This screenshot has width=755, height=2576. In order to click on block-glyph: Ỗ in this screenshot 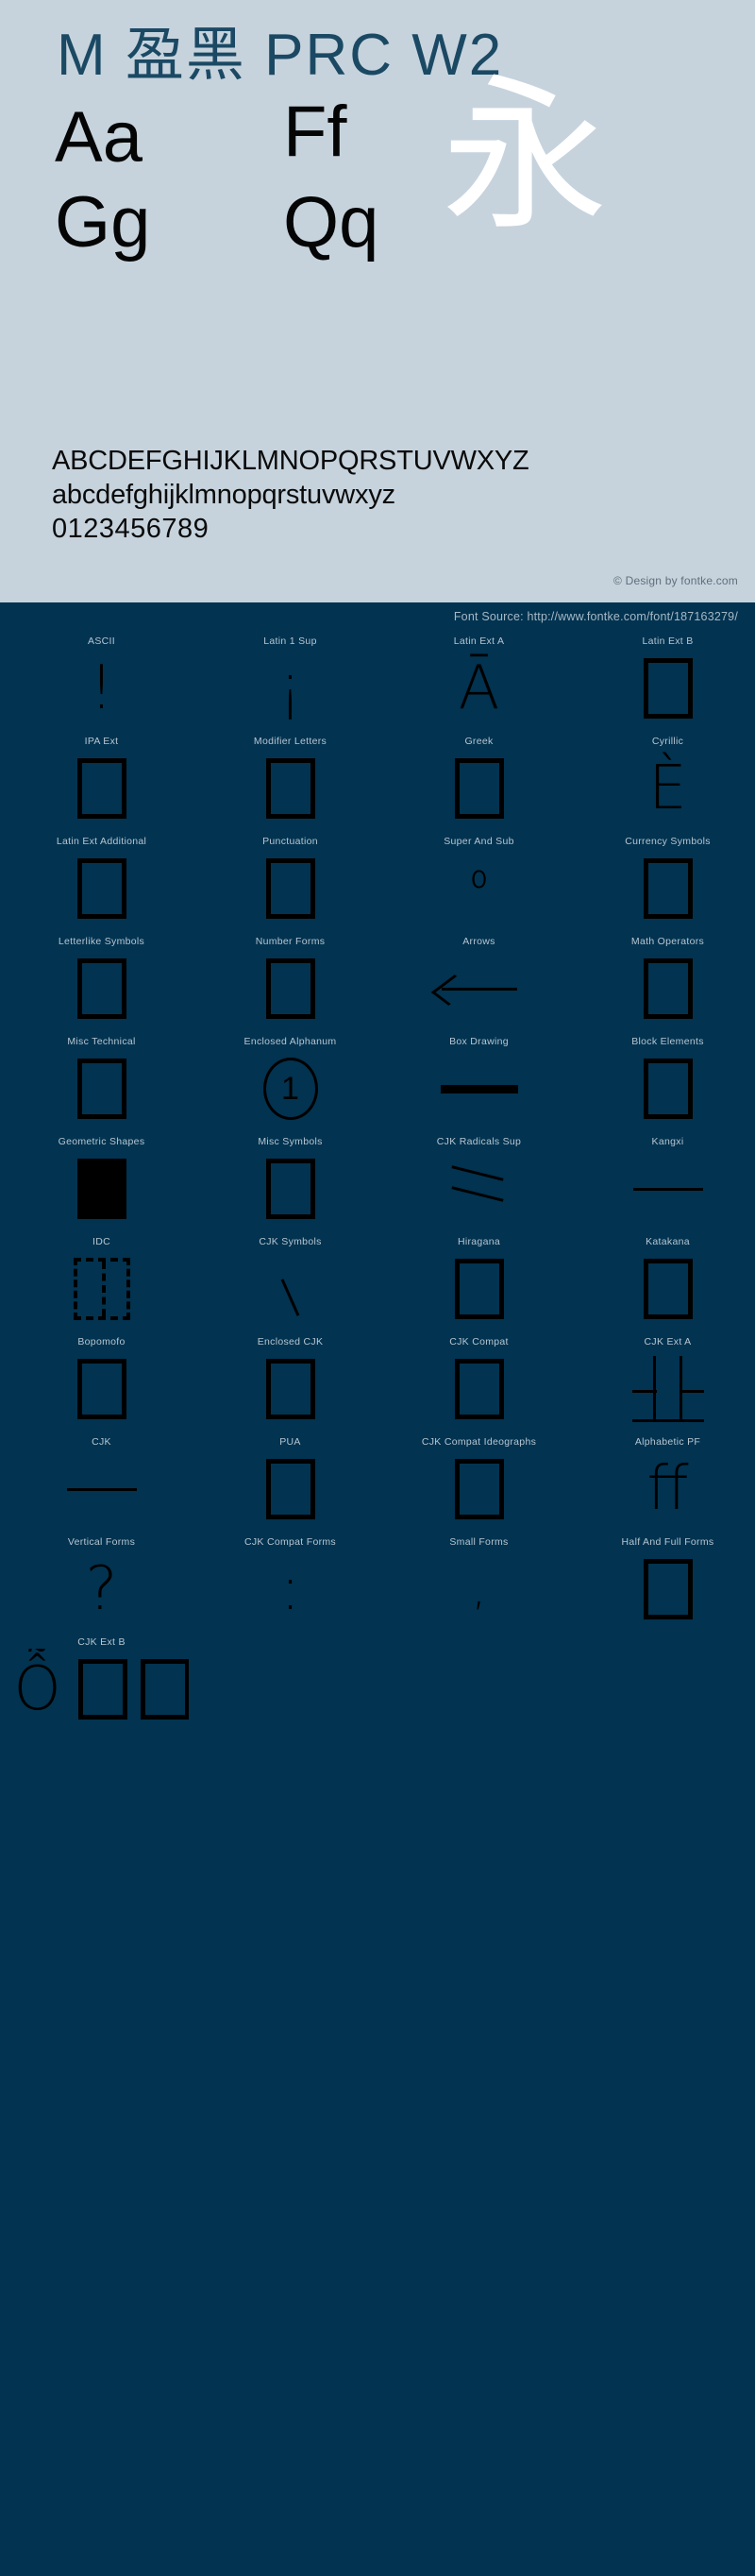, I will do `click(102, 1689)`.